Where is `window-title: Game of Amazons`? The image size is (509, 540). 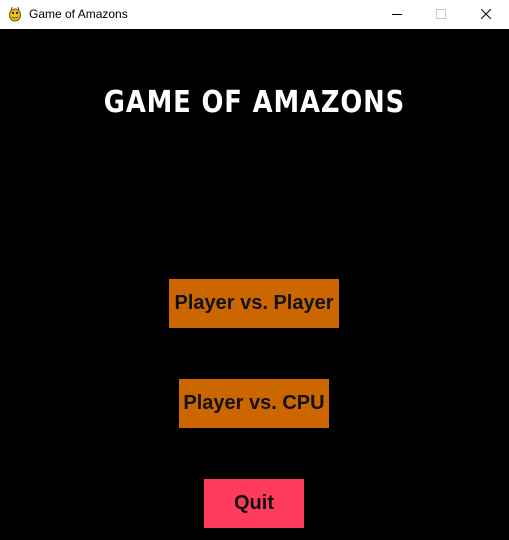 window-title: Game of Amazons is located at coordinates (78, 14).